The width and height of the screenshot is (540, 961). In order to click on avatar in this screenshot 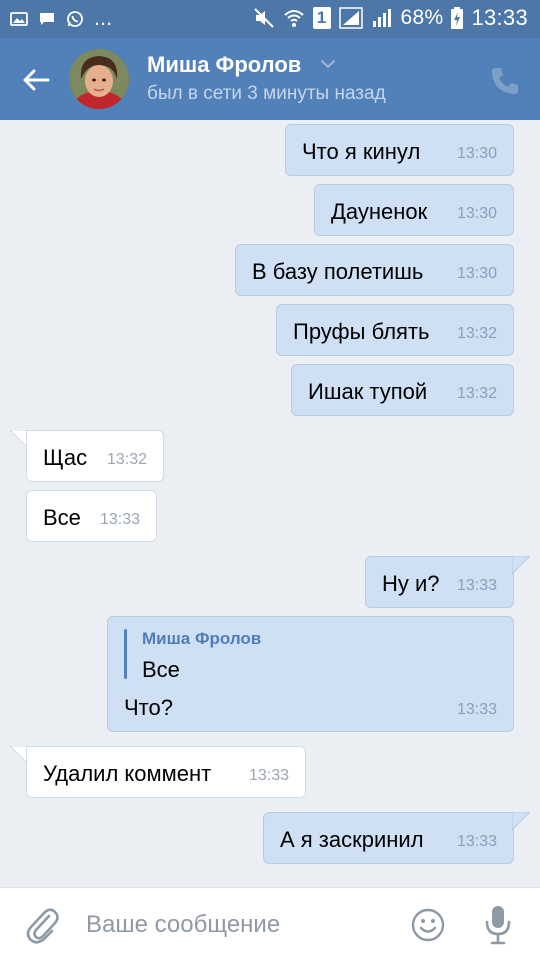, I will do `click(99, 79)`.